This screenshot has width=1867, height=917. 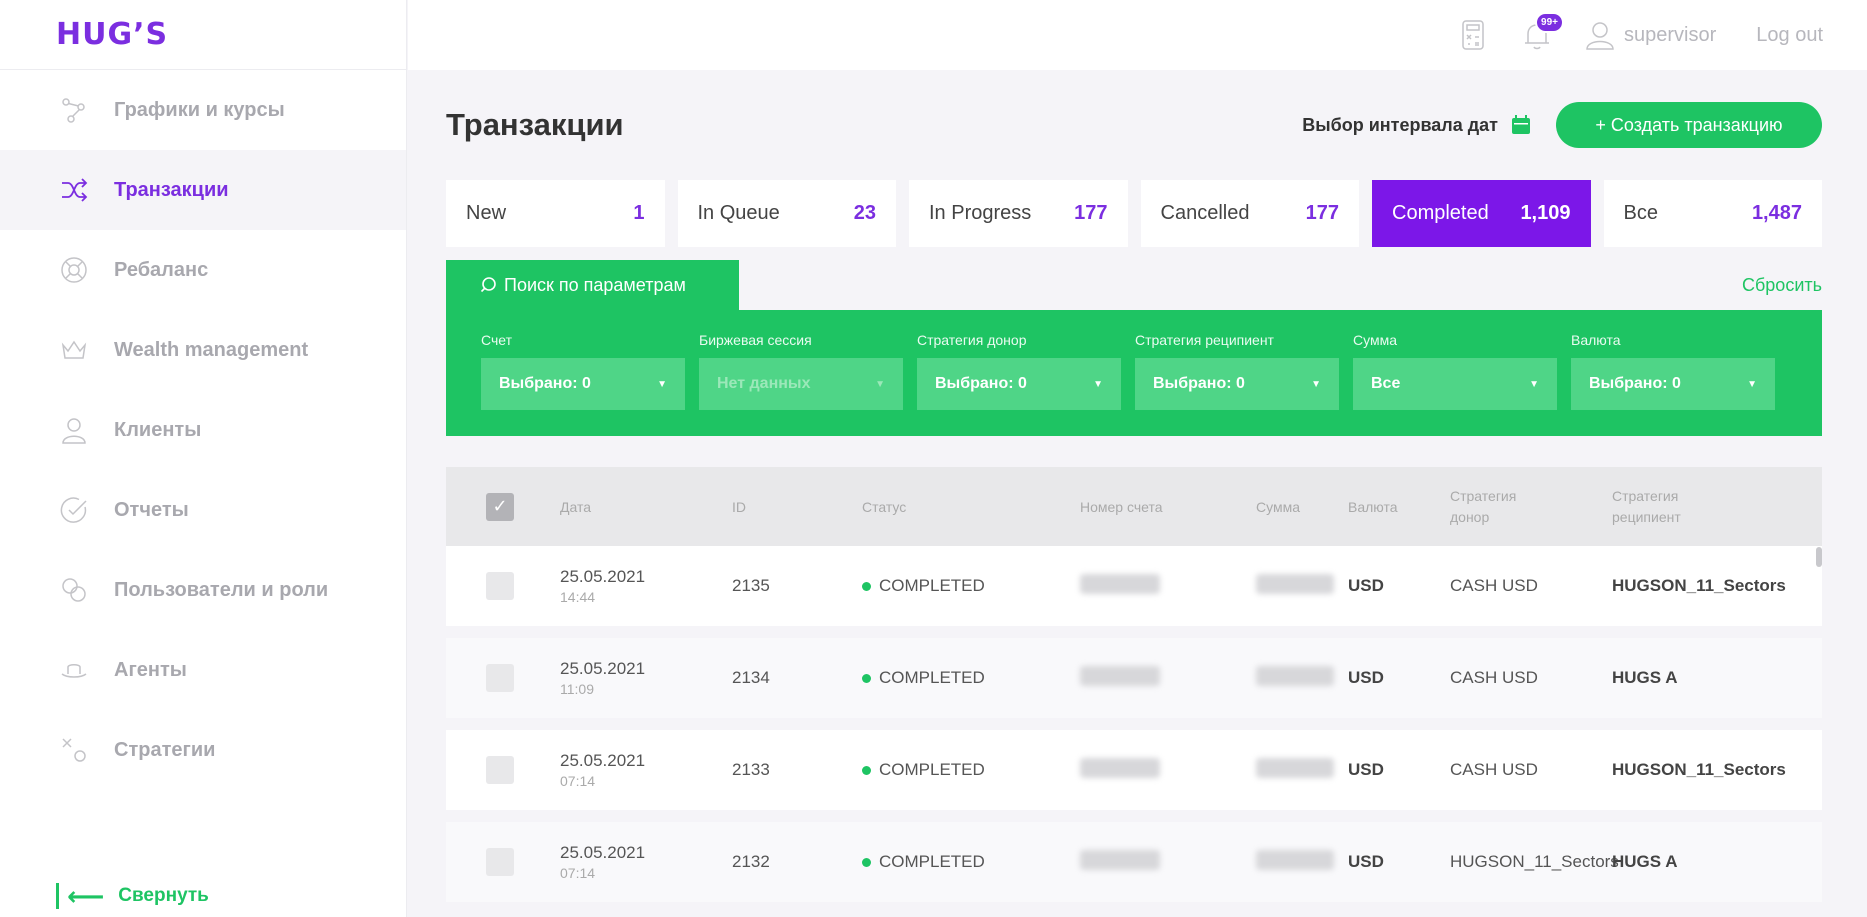 What do you see at coordinates (500, 506) in the screenshot?
I see `select-all-checkbox: ✓` at bounding box center [500, 506].